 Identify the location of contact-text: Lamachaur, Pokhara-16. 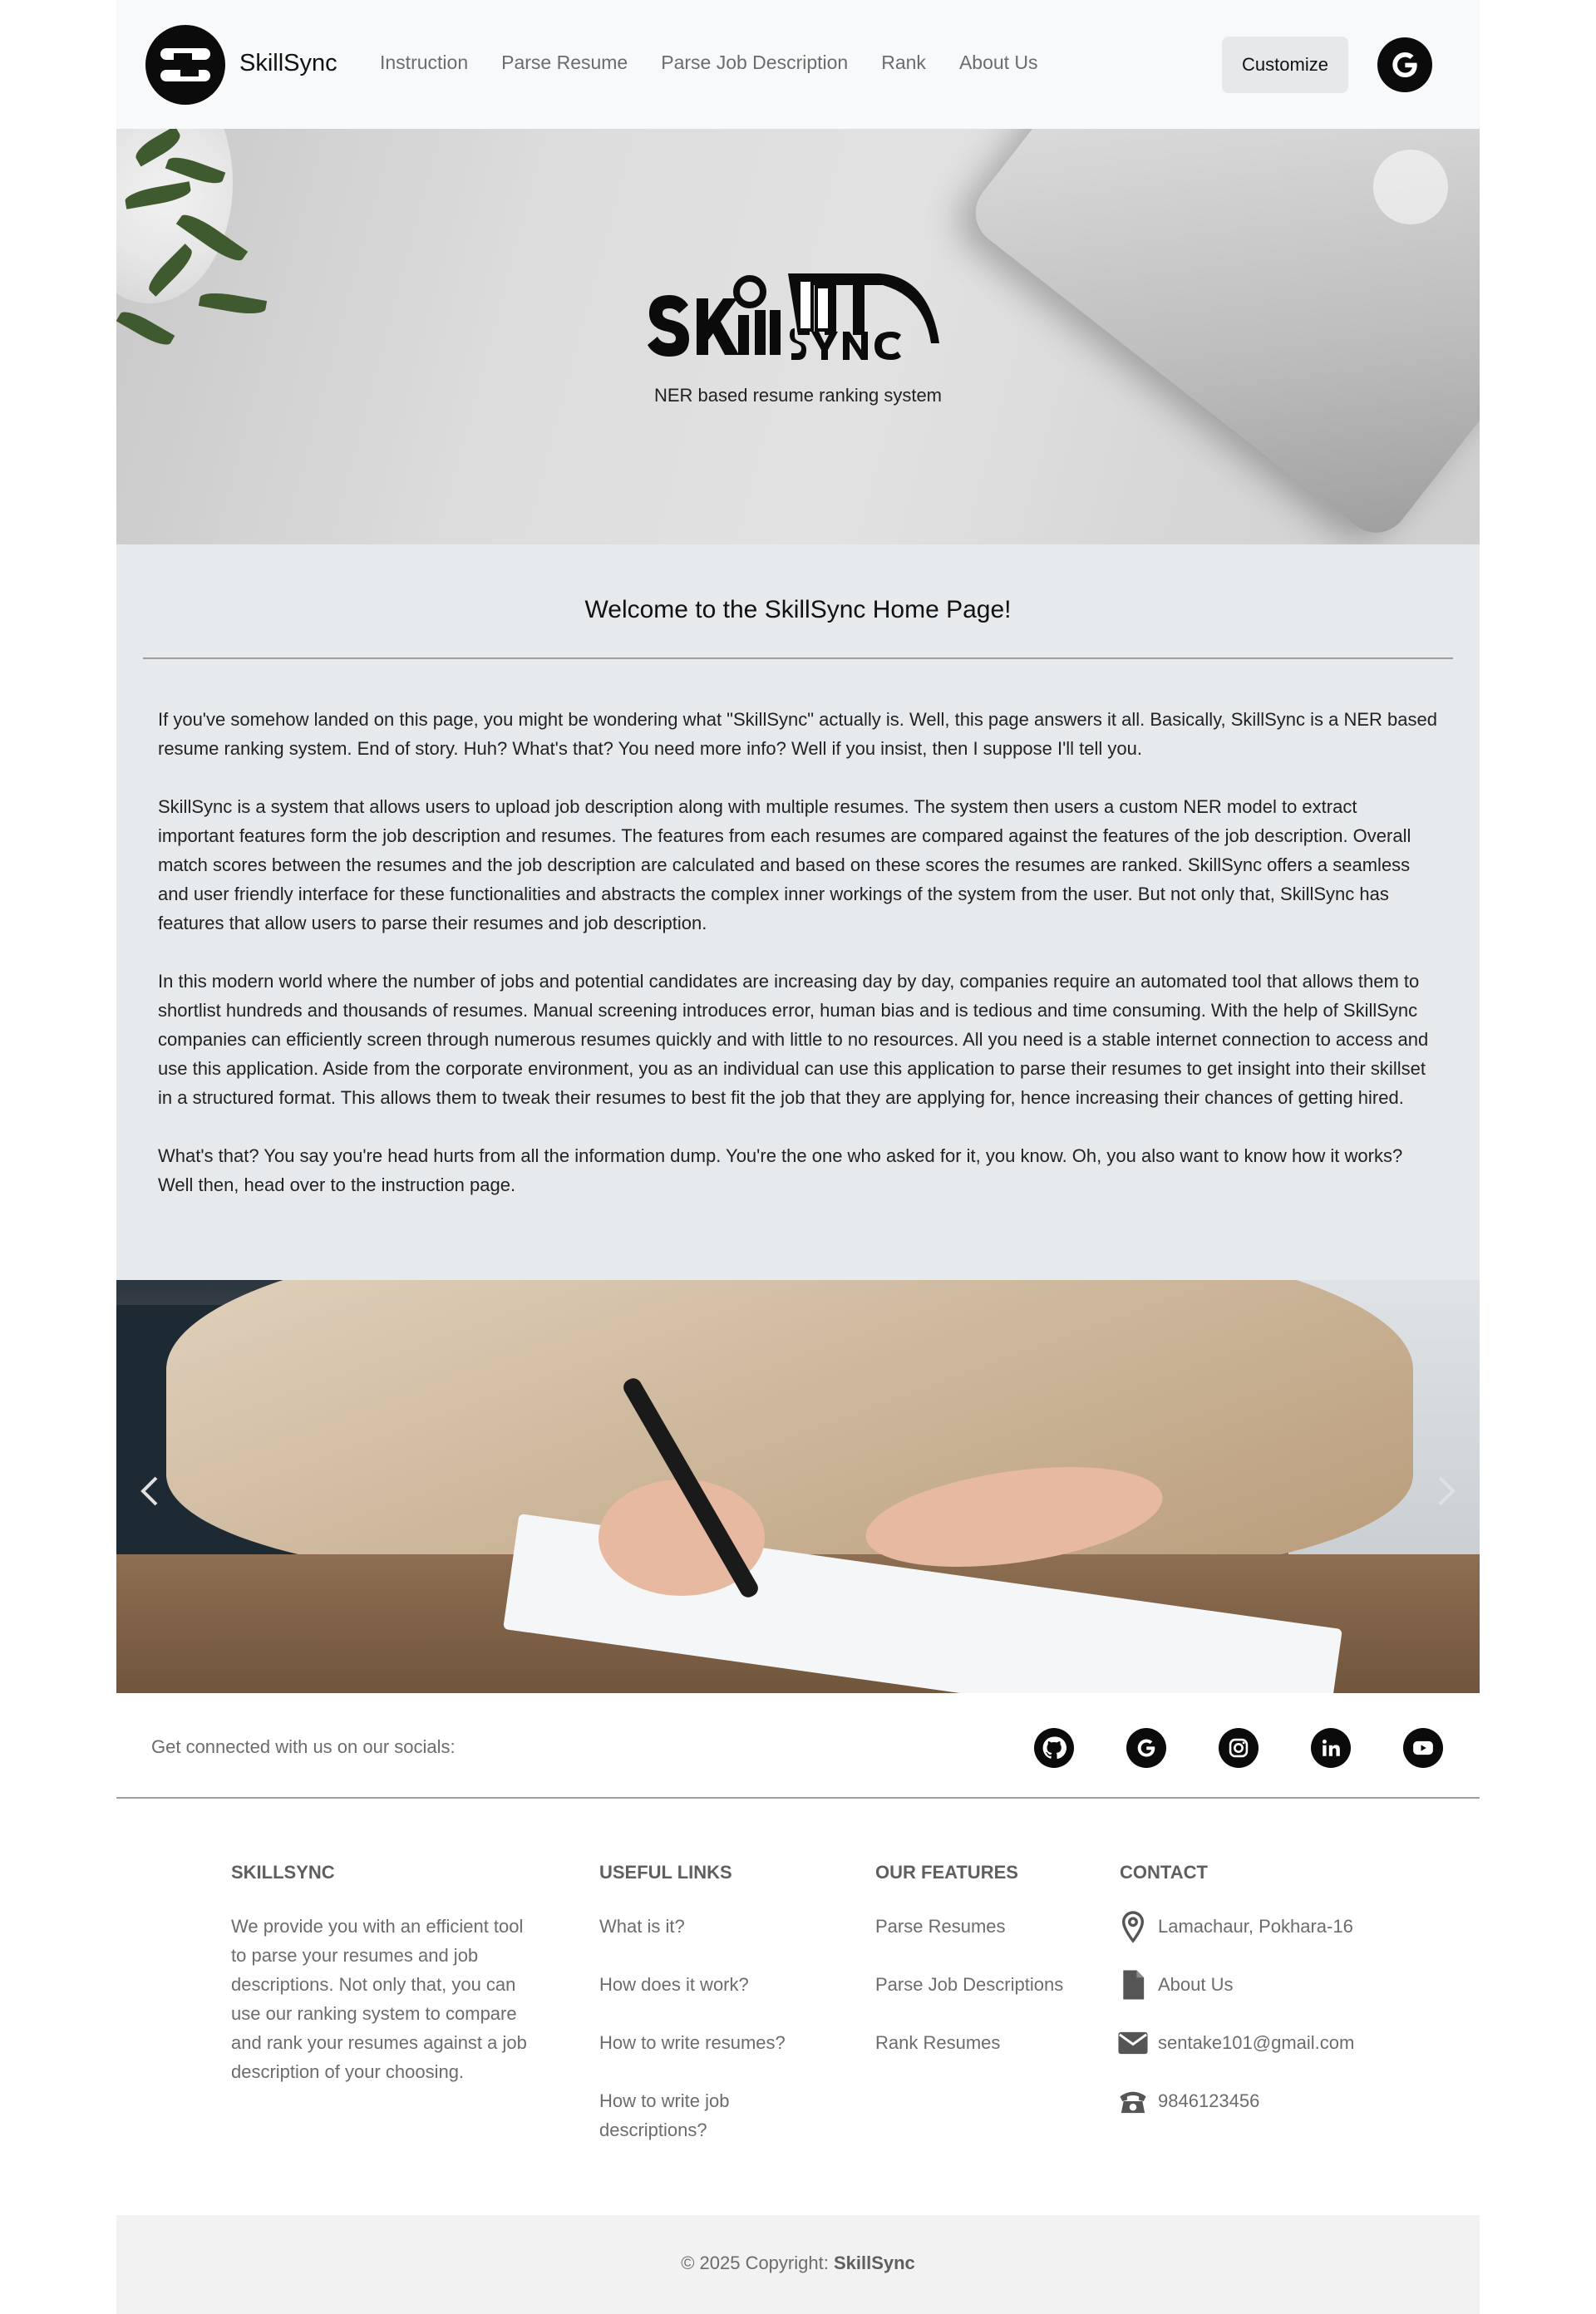
(1255, 1926).